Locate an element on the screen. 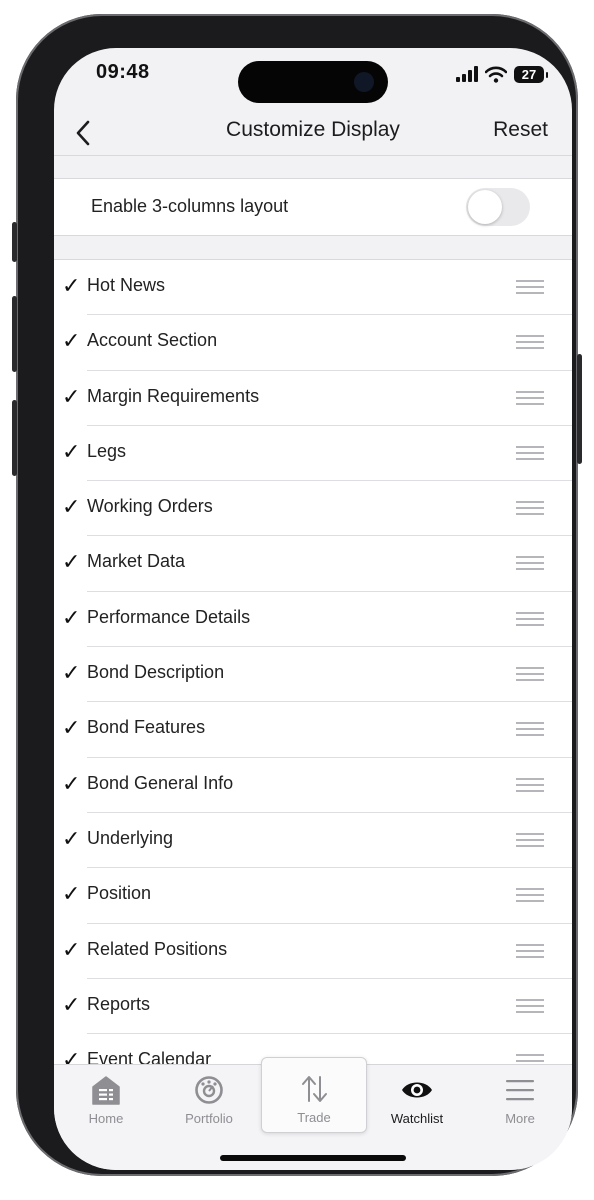 Image resolution: width=594 pixels, height=1200 pixels. tab-label: Trade is located at coordinates (314, 1117).